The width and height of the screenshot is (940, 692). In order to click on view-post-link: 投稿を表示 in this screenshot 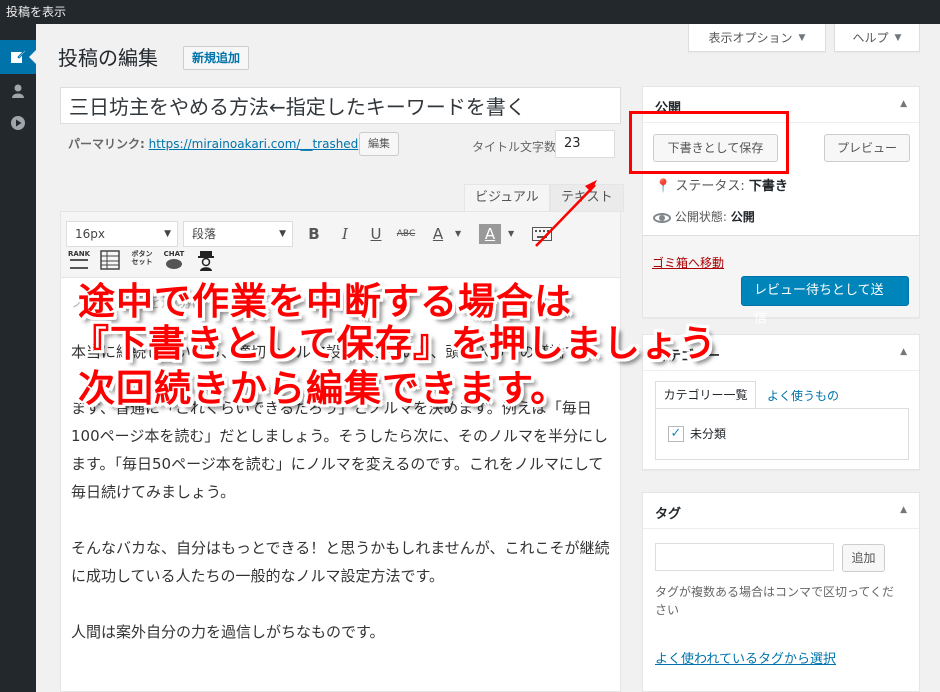, I will do `click(36, 12)`.